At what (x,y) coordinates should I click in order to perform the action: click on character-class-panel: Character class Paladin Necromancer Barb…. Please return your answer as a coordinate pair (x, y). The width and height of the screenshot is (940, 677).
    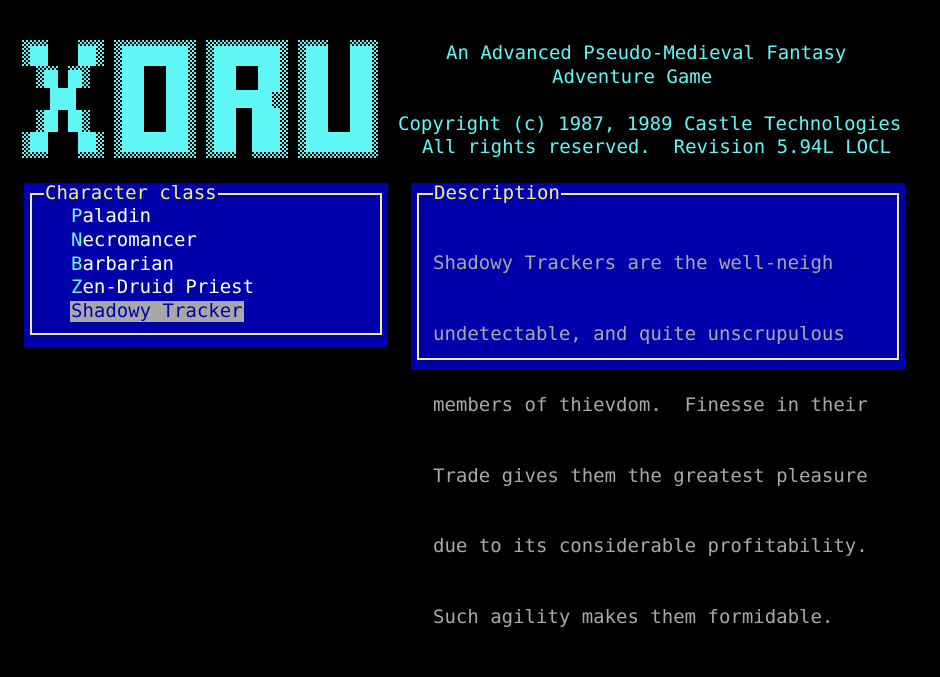
    Looking at the image, I should click on (206, 265).